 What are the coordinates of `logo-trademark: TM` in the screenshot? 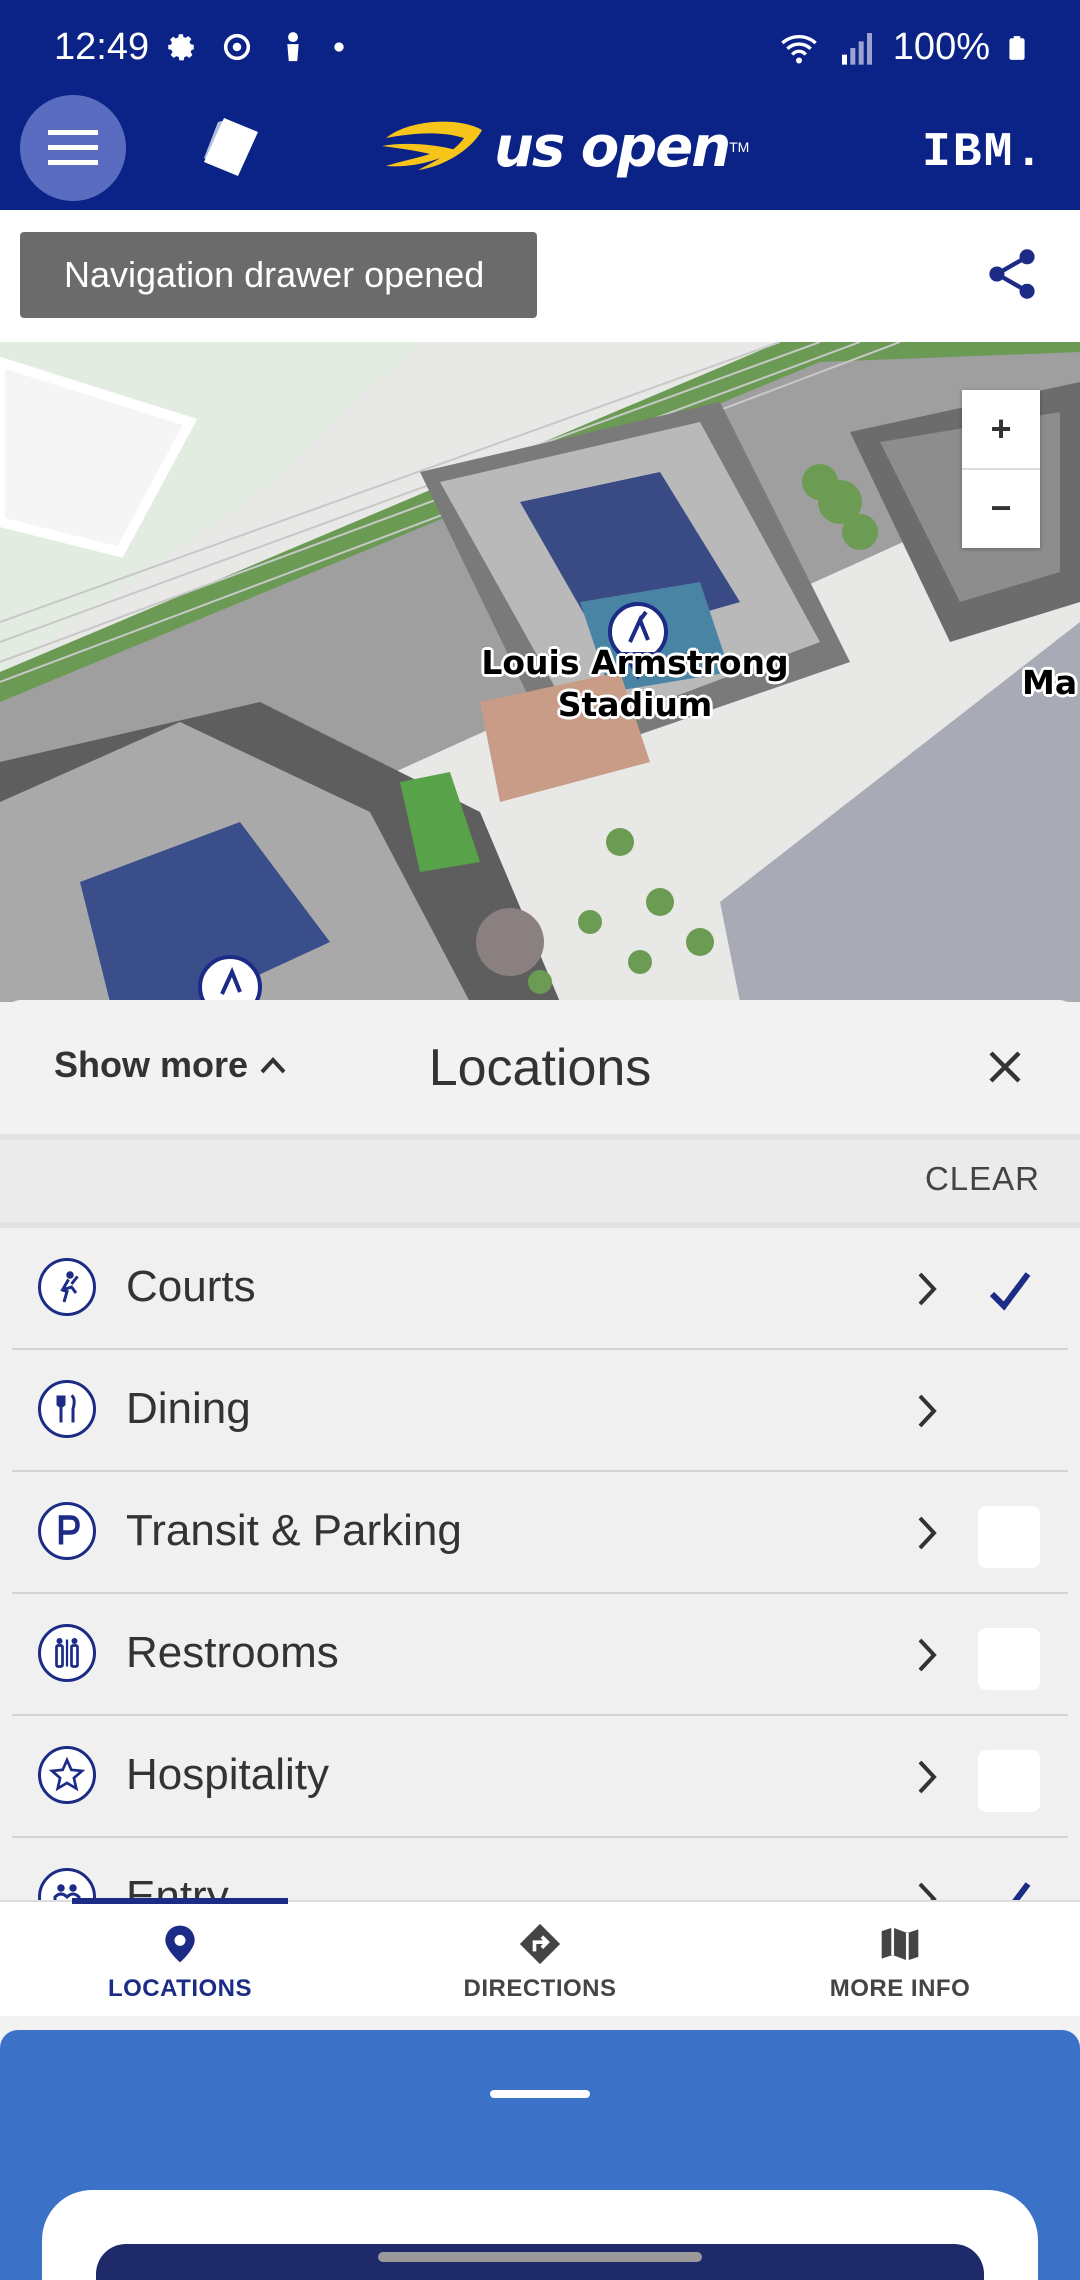 It's located at (739, 147).